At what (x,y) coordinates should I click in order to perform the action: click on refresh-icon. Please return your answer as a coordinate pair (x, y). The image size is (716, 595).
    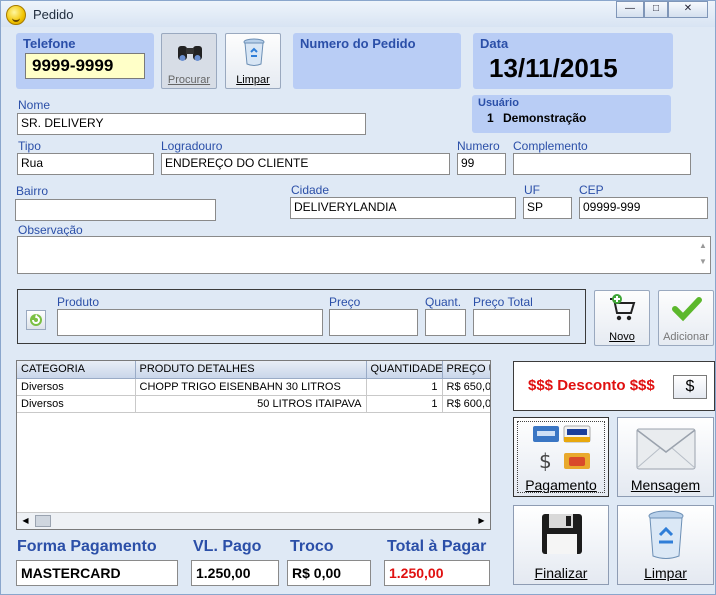
    Looking at the image, I should click on (36, 320).